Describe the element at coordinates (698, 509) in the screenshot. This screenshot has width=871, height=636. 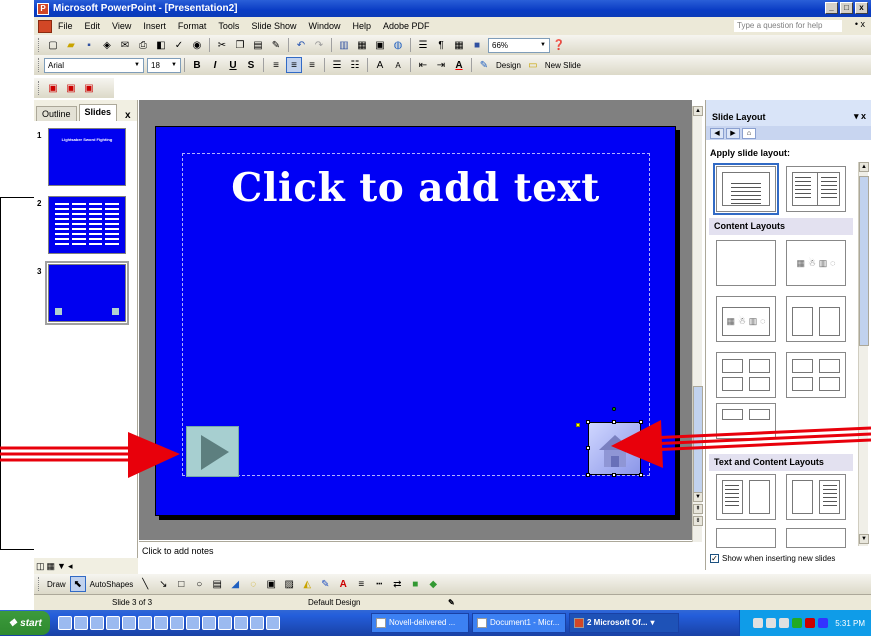
I see `previous-slide-icon: ⇞` at that location.